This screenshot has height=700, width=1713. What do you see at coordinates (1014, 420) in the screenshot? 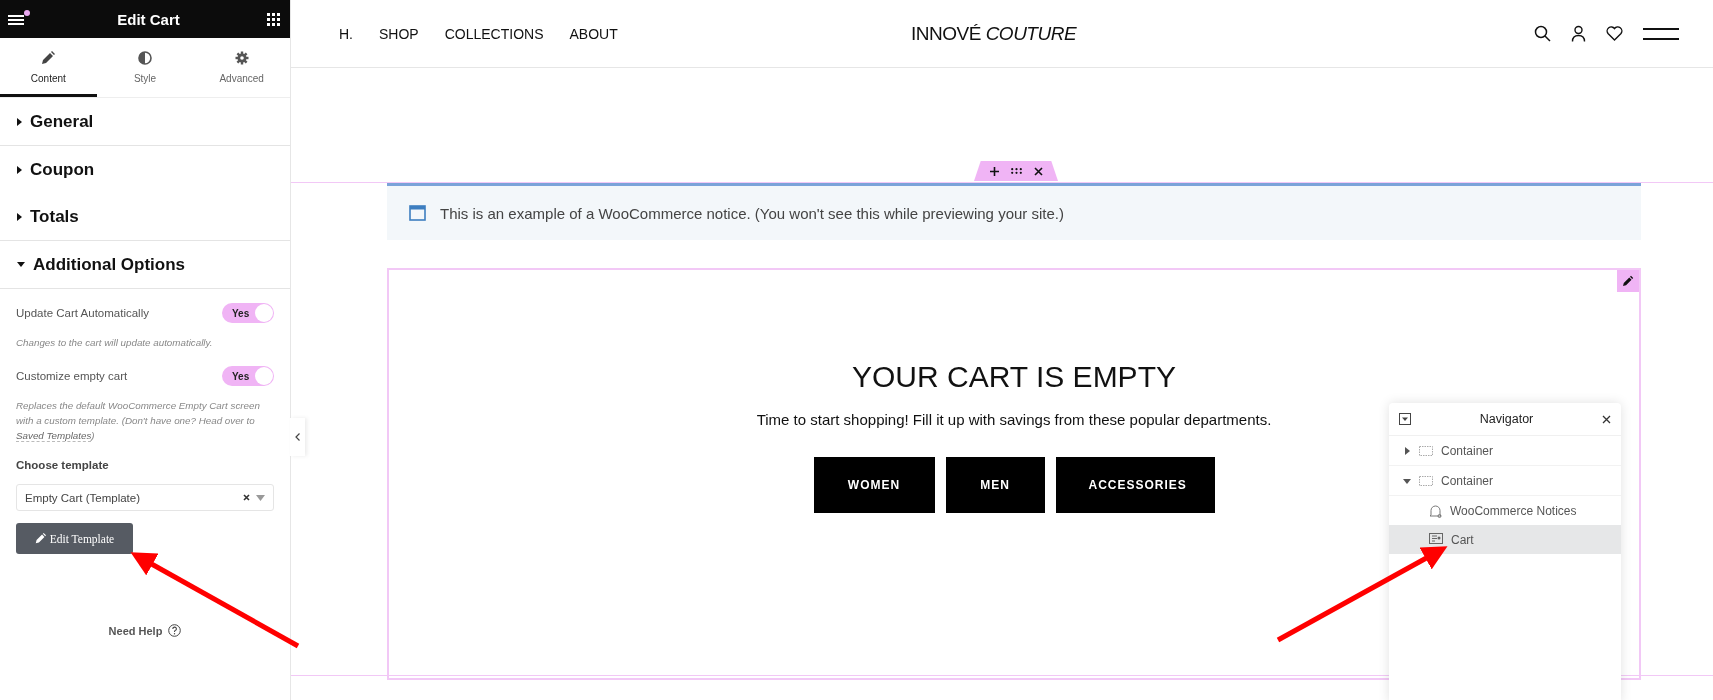
I see `cart-message: Time to start shopping! Fill it up with savings from these popular departments.` at bounding box center [1014, 420].